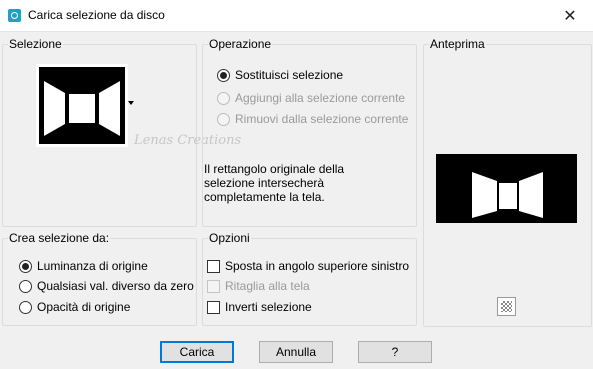  What do you see at coordinates (131, 103) in the screenshot?
I see `dropdown-arrow-icon` at bounding box center [131, 103].